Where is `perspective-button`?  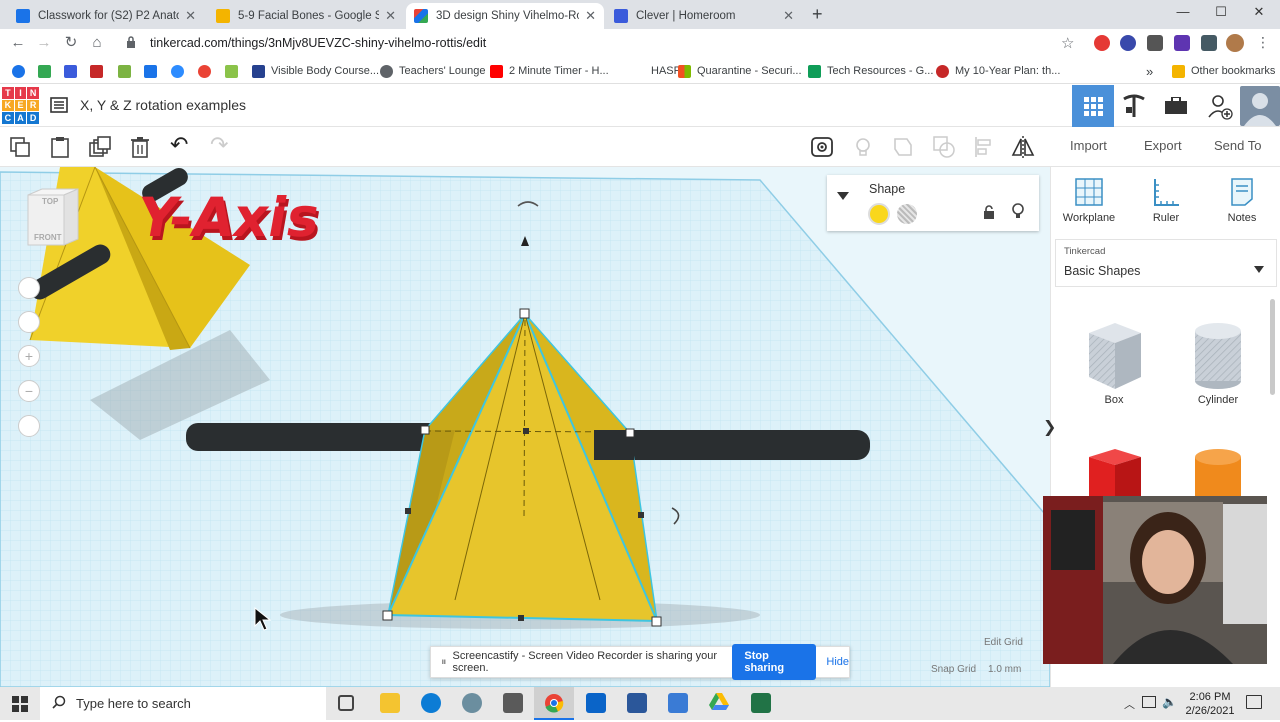
perspective-button is located at coordinates (29, 426).